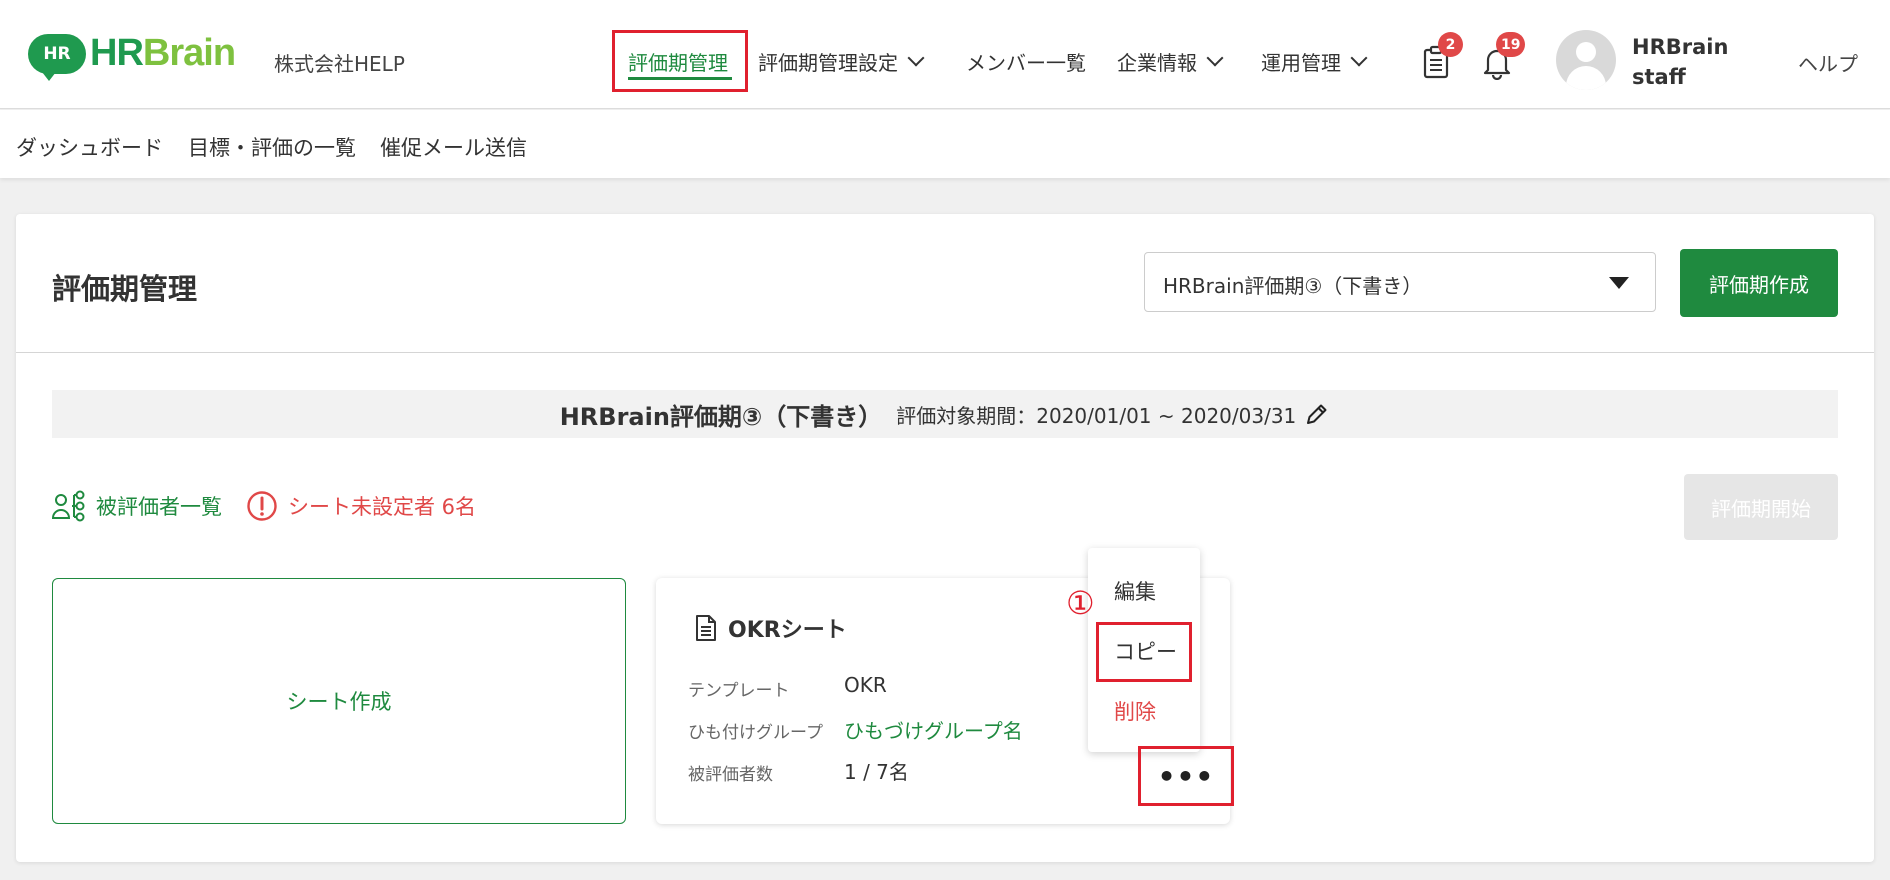 The height and width of the screenshot is (880, 1890). What do you see at coordinates (933, 729) in the screenshot?
I see `group-link: ひもづけグループ名` at bounding box center [933, 729].